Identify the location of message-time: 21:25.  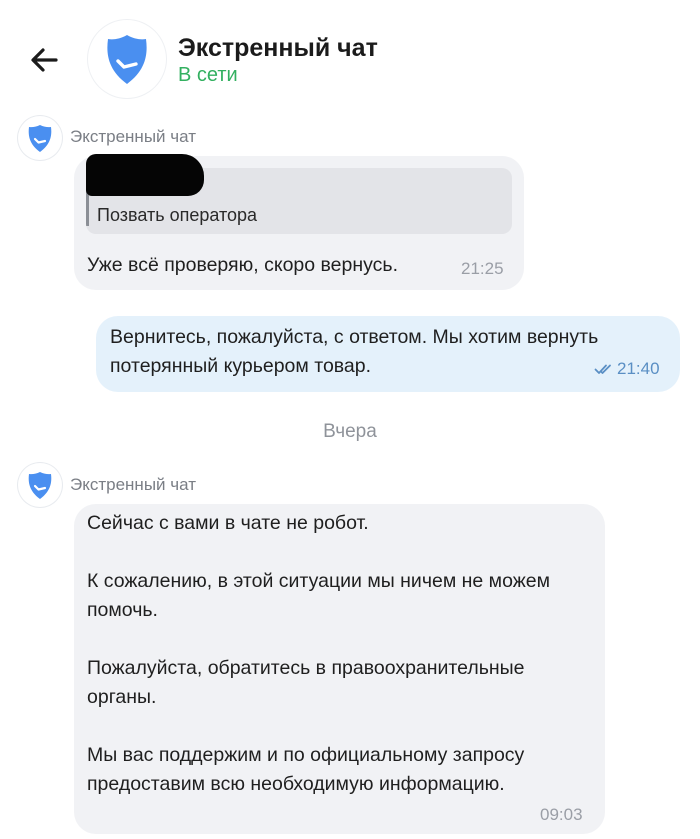
(482, 268).